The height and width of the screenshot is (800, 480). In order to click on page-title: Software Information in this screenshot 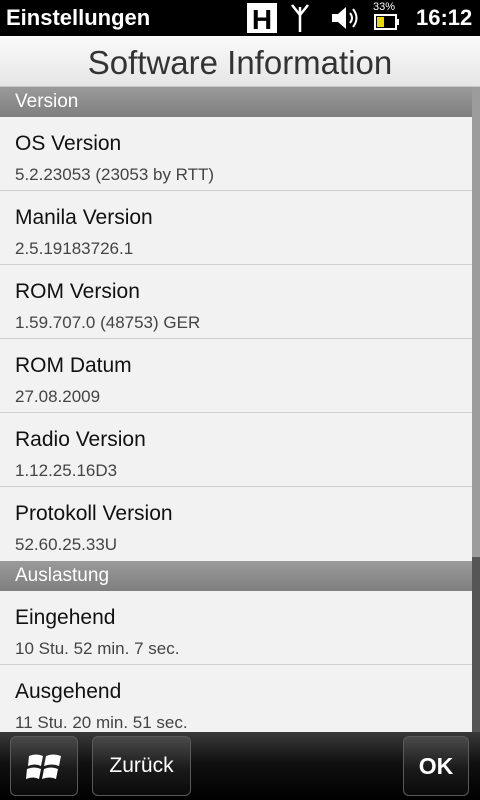, I will do `click(240, 62)`.